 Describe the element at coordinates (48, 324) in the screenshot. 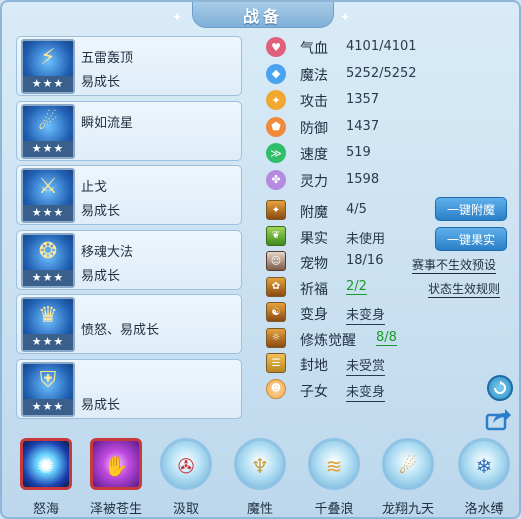

I see `fury-skill-icon: ♛ ★★★` at that location.